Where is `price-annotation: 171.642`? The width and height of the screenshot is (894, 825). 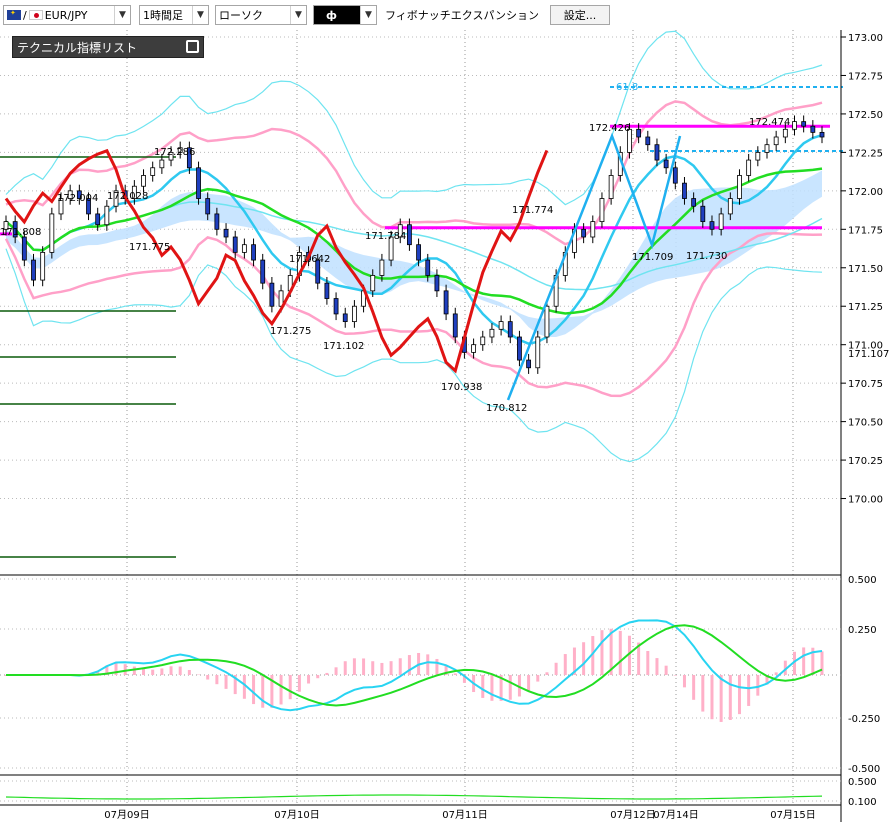 price-annotation: 171.642 is located at coordinates (309, 259).